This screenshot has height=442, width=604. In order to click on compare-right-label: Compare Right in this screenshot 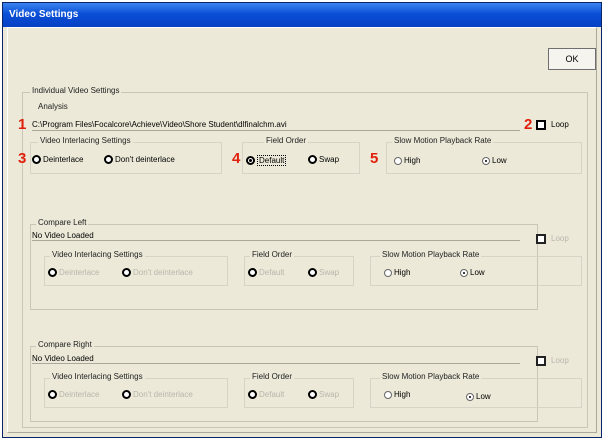, I will do `click(65, 344)`.